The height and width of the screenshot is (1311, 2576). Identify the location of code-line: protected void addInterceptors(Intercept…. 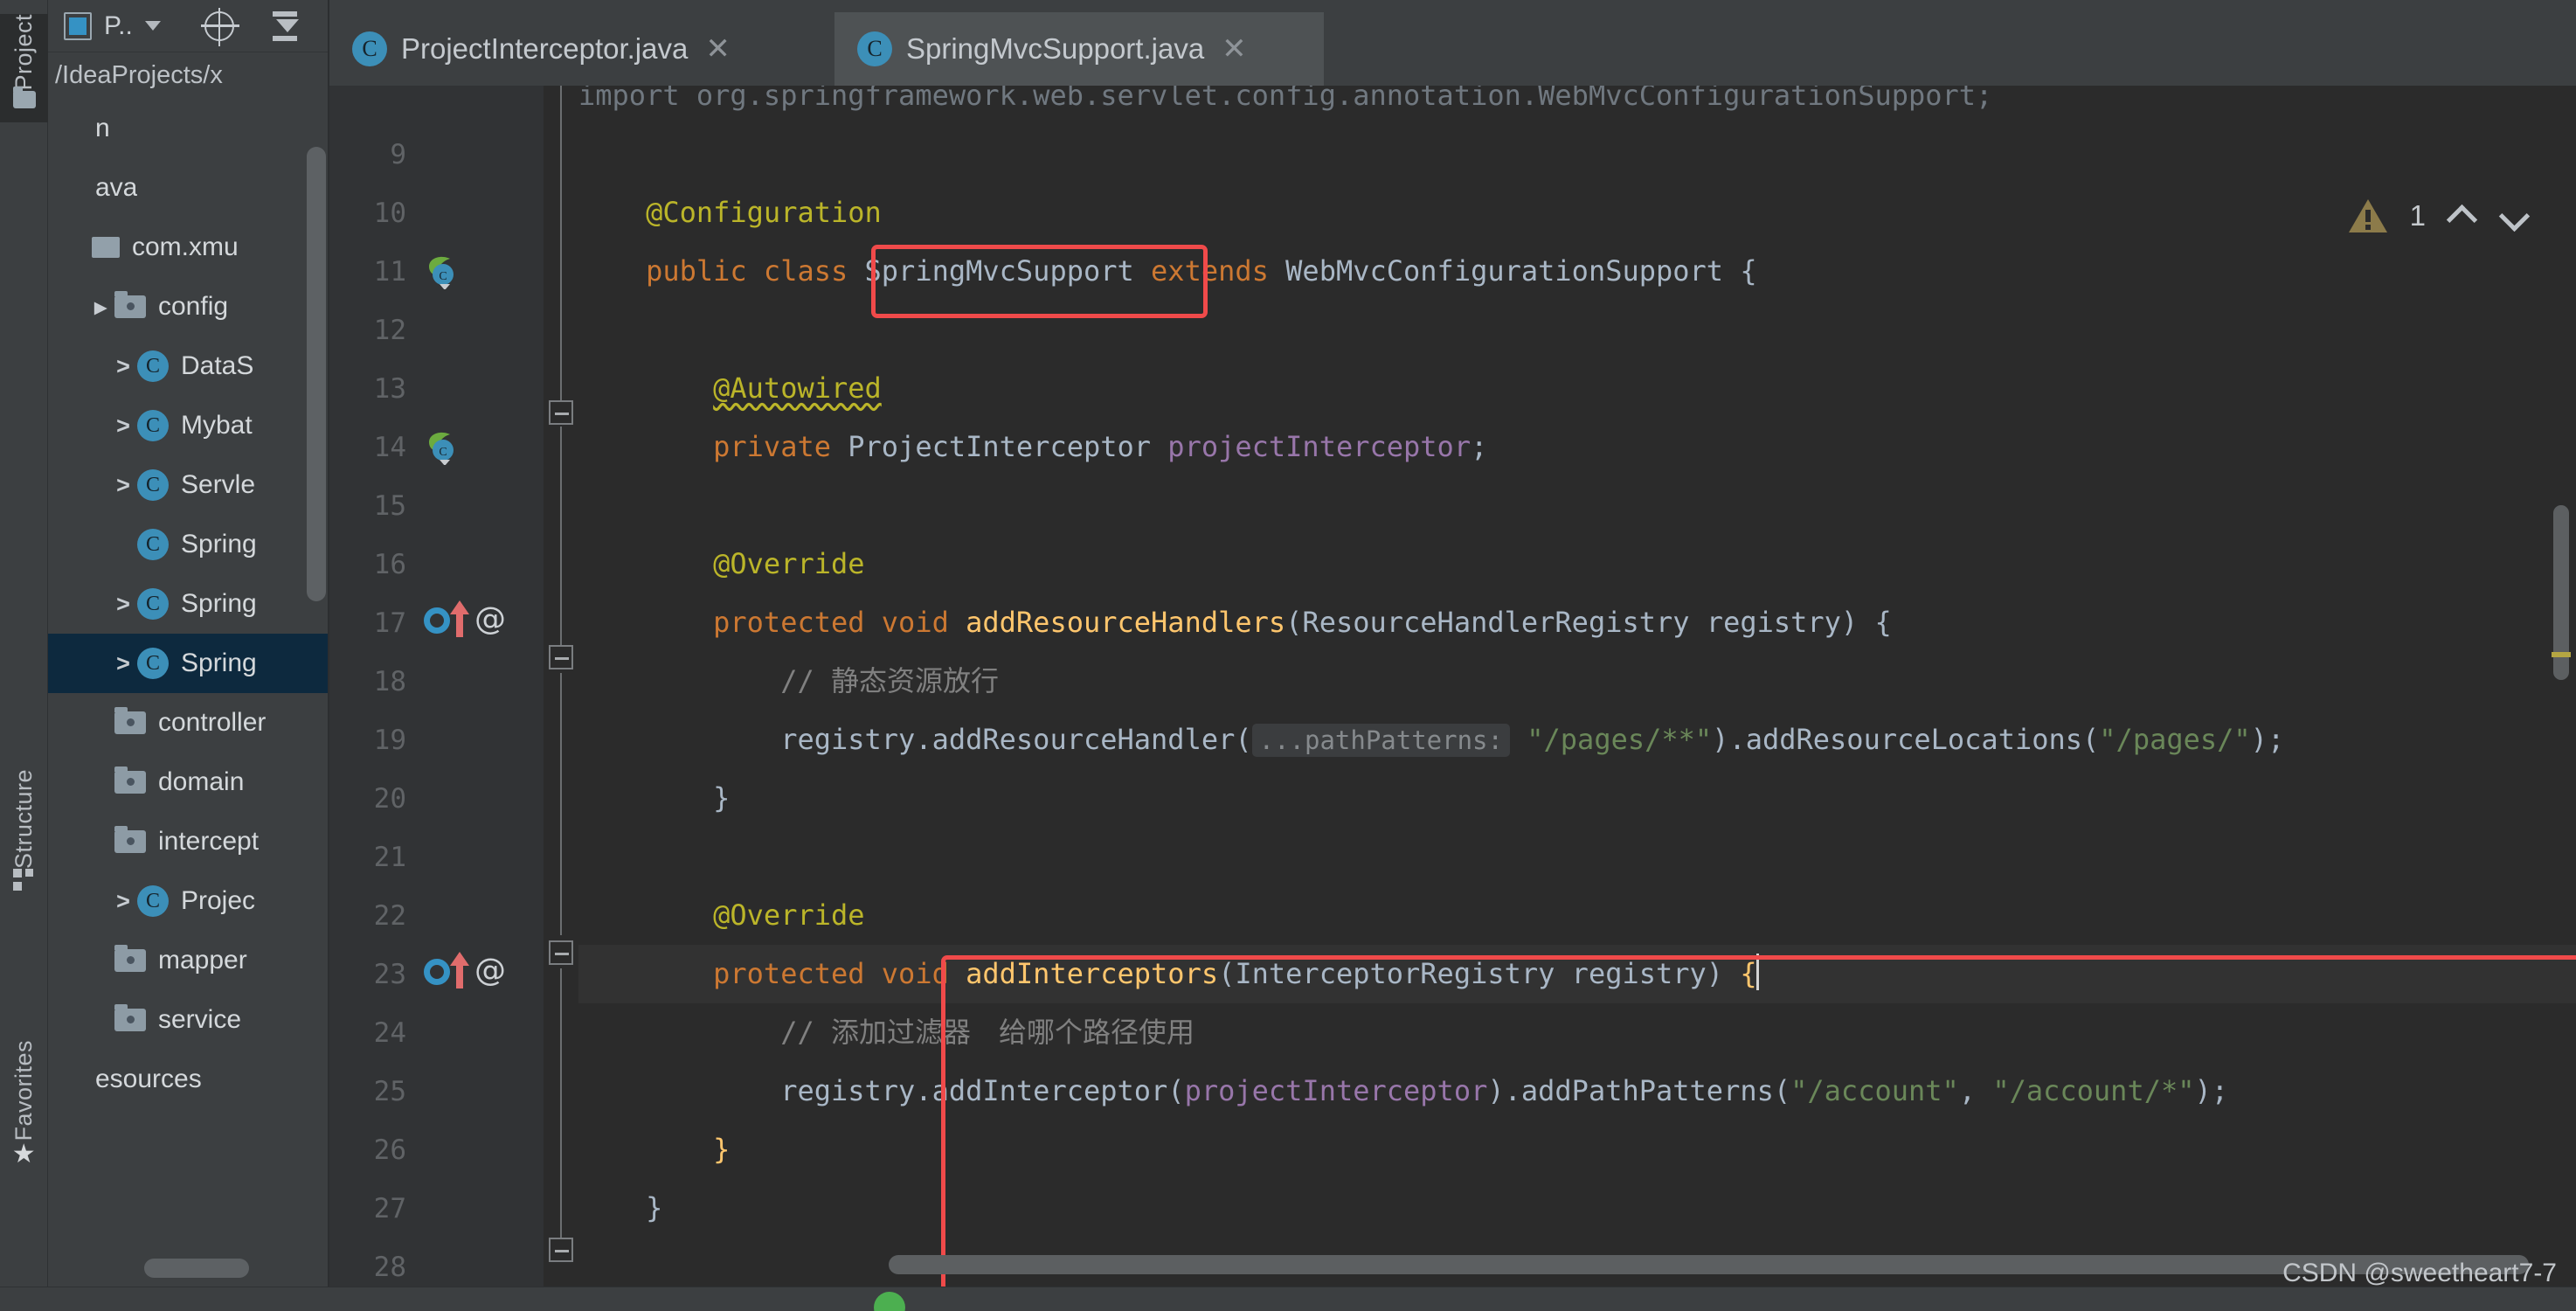
(1577, 974).